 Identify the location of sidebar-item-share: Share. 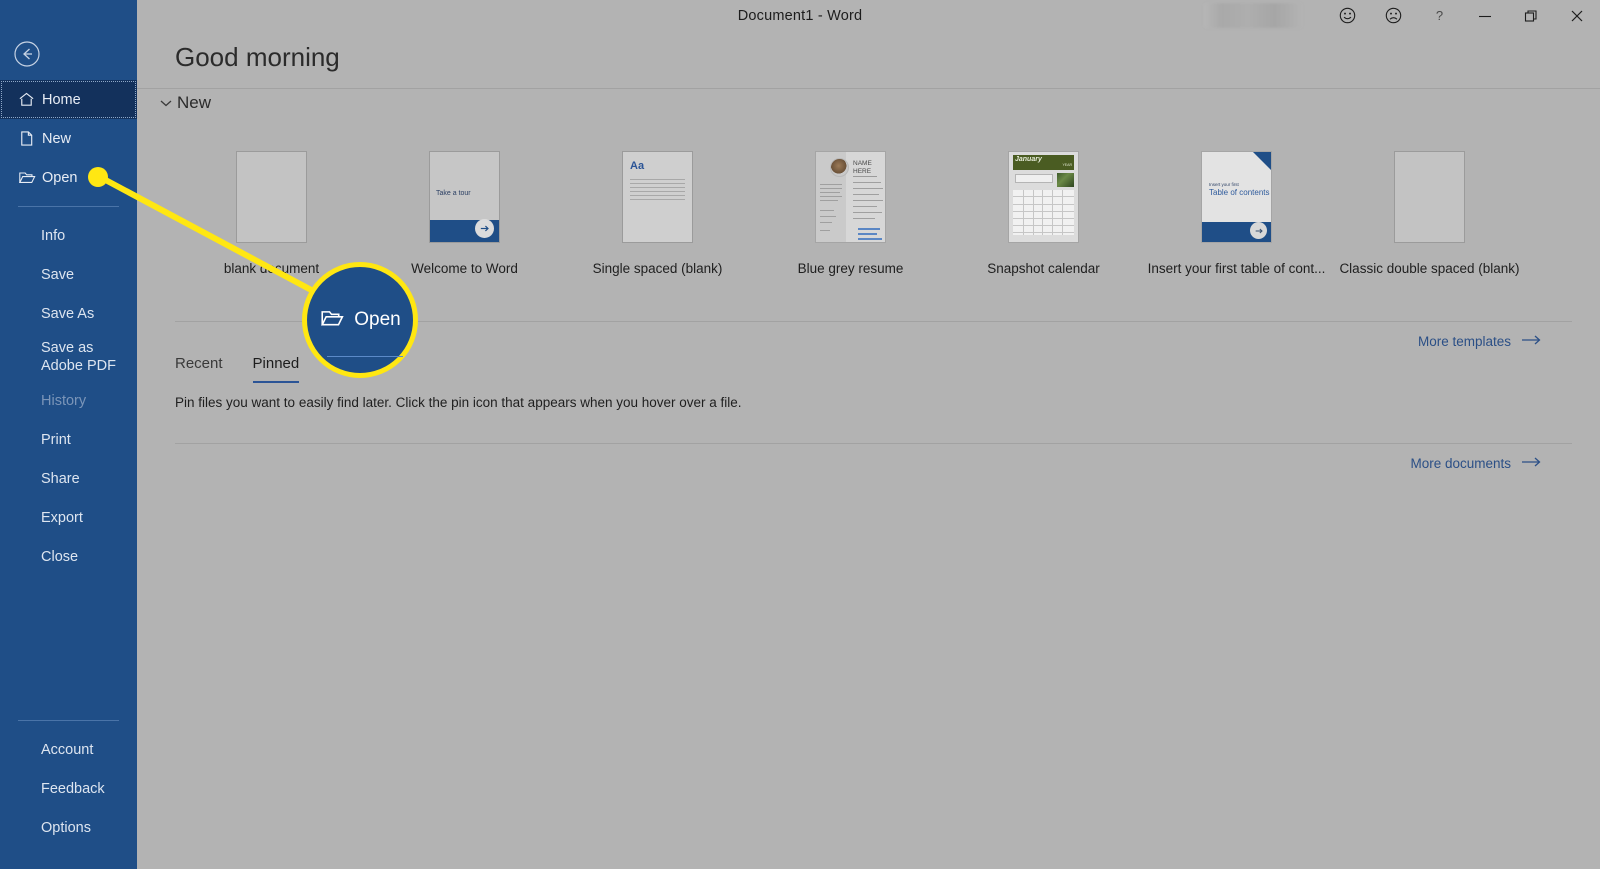
(68, 478).